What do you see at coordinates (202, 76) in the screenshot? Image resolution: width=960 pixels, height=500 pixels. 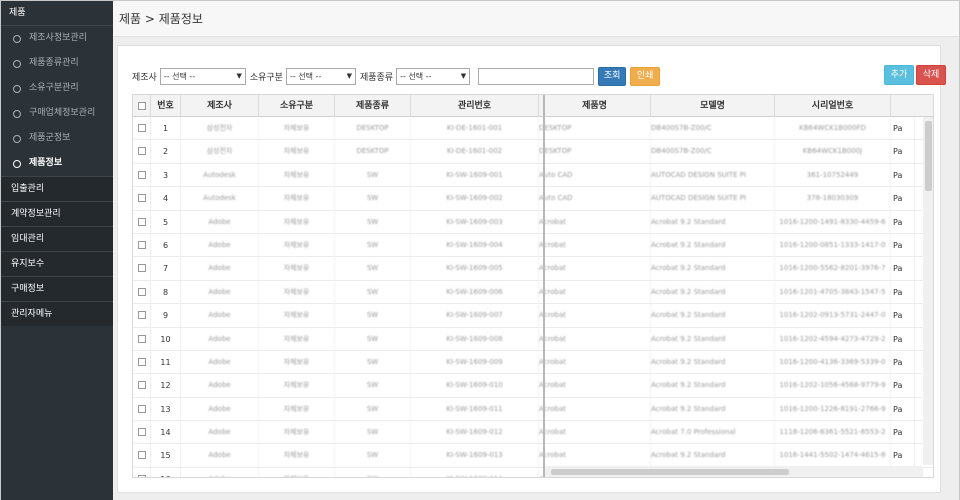 I see `maker-select: -- 선택 -- ▼` at bounding box center [202, 76].